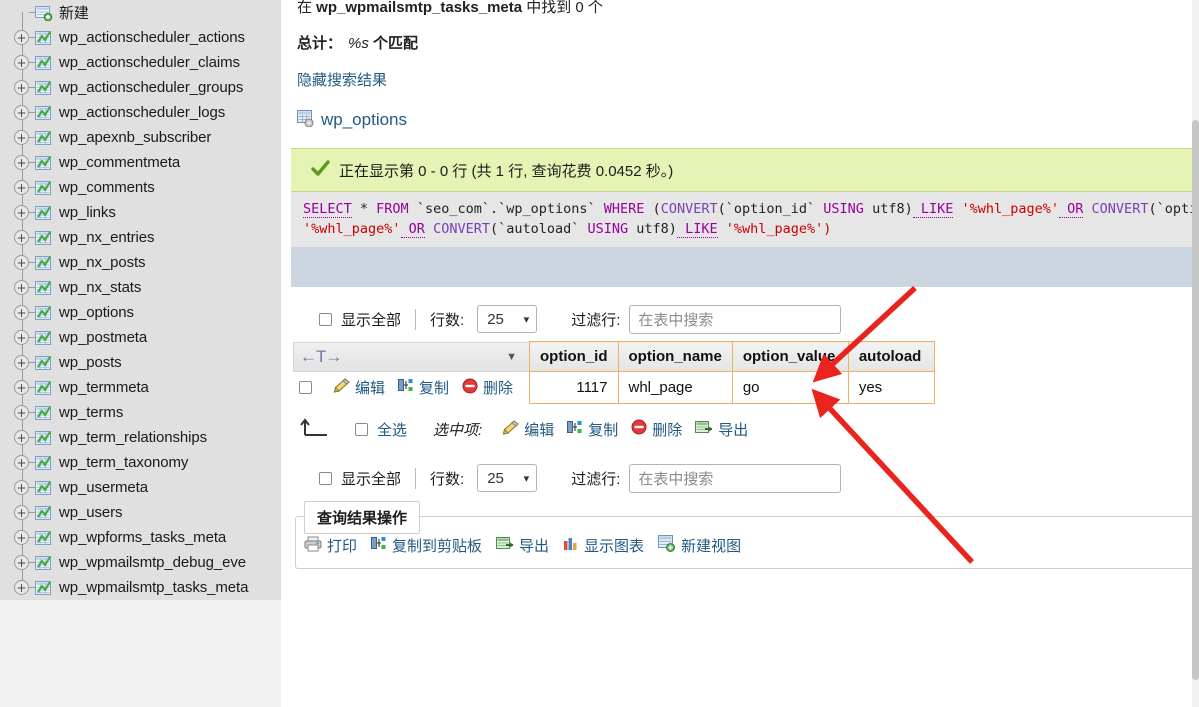  What do you see at coordinates (152, 562) in the screenshot?
I see `sidebar-item-label: wp_wpmailsmtp_debug_eve` at bounding box center [152, 562].